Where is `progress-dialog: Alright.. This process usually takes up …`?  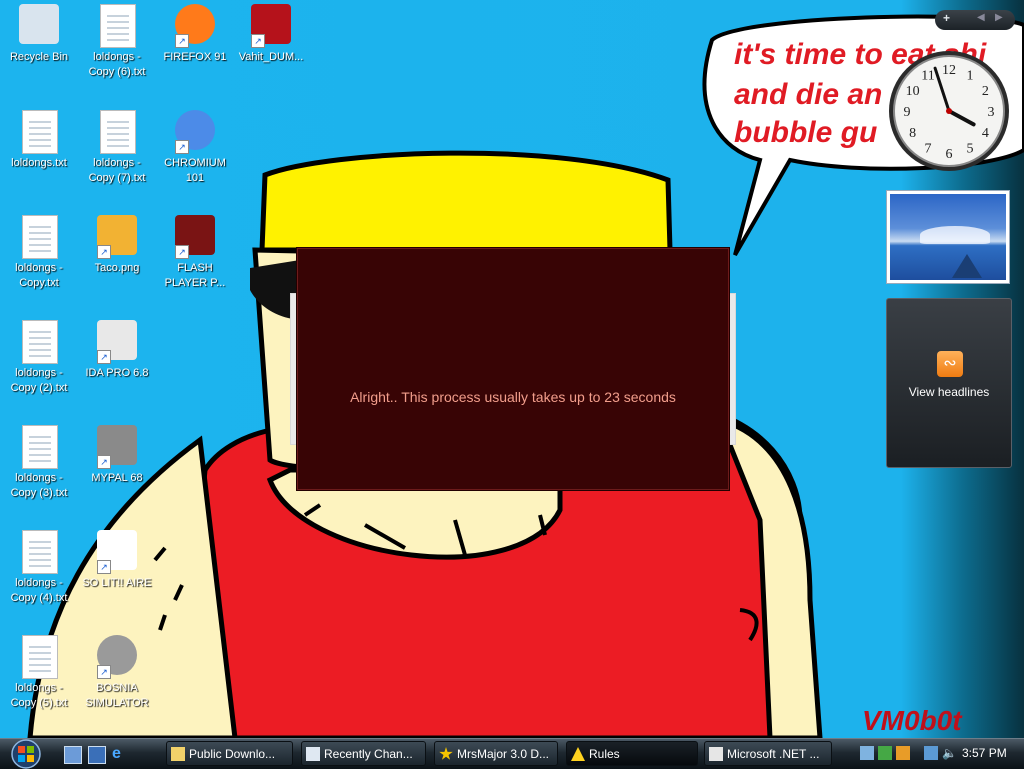 progress-dialog: Alright.. This process usually takes up … is located at coordinates (513, 369).